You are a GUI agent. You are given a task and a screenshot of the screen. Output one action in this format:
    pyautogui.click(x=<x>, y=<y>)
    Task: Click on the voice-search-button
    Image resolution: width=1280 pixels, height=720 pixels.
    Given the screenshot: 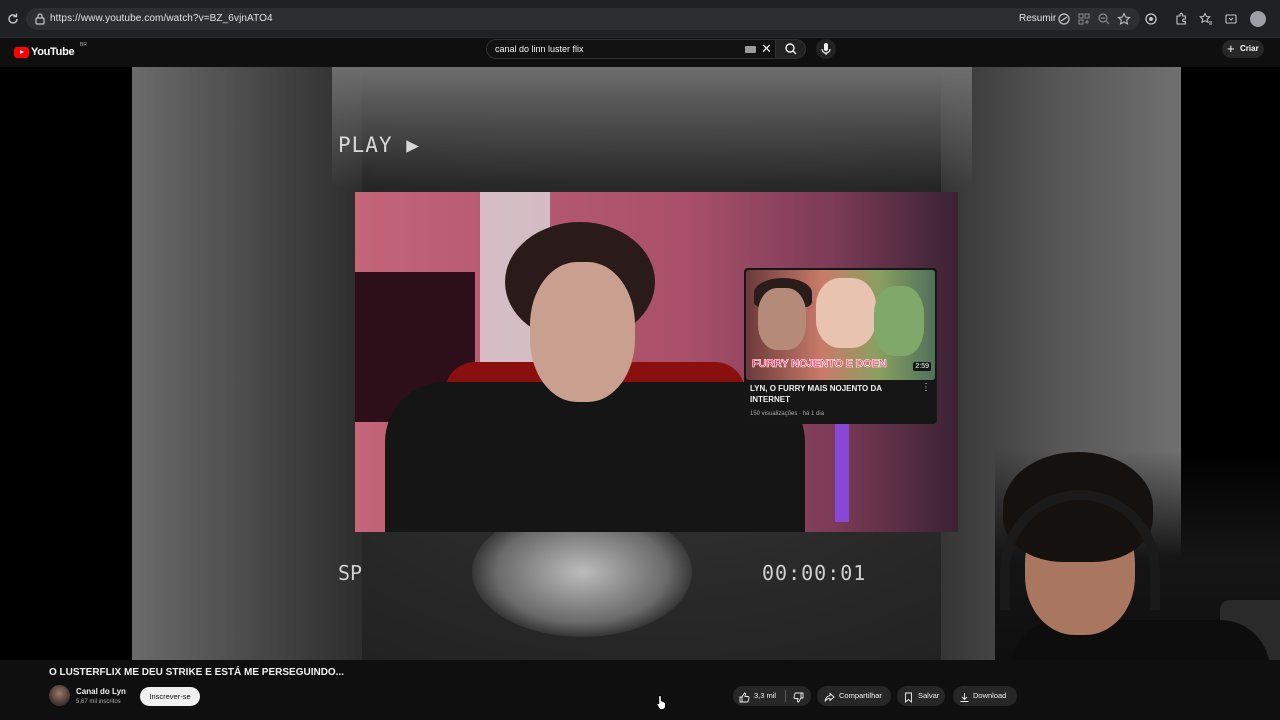 What is the action you would take?
    pyautogui.click(x=826, y=49)
    